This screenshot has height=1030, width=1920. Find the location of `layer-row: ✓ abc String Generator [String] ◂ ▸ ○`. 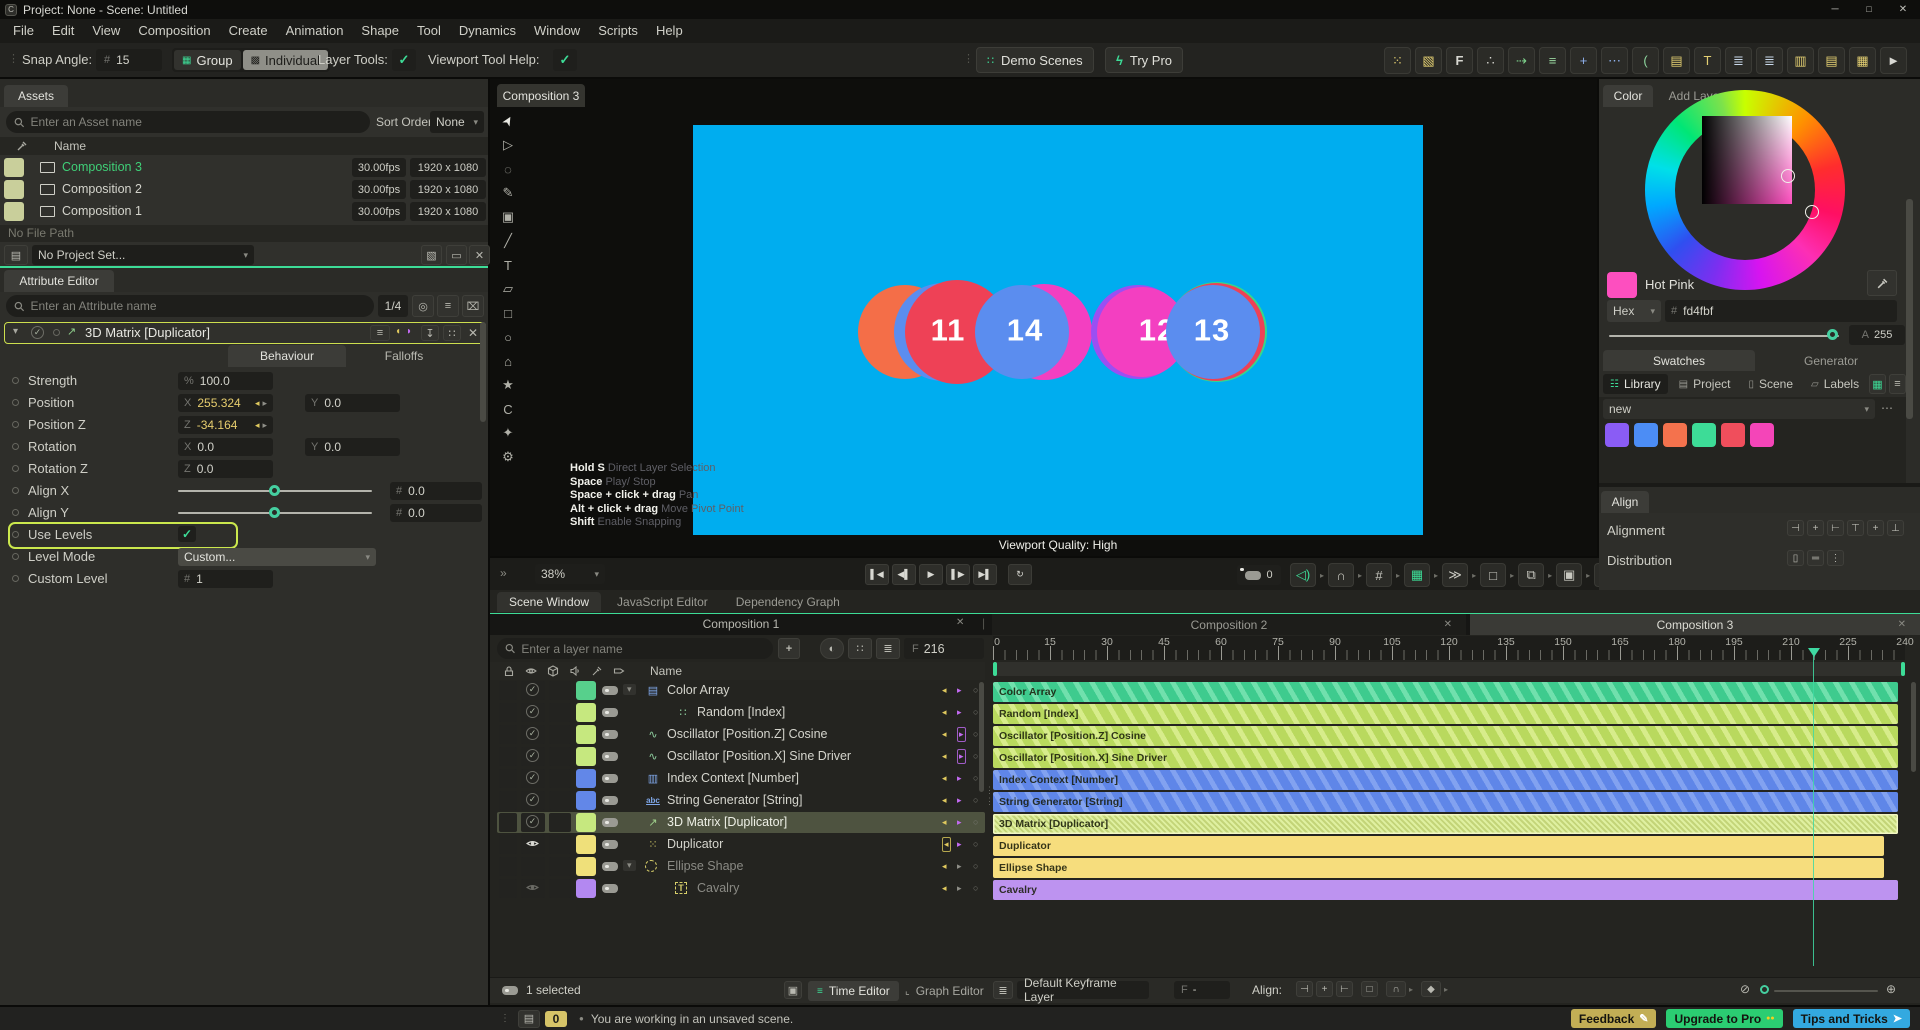

layer-row: ✓ abc String Generator [String] ◂ ▸ ○ is located at coordinates (741, 800).